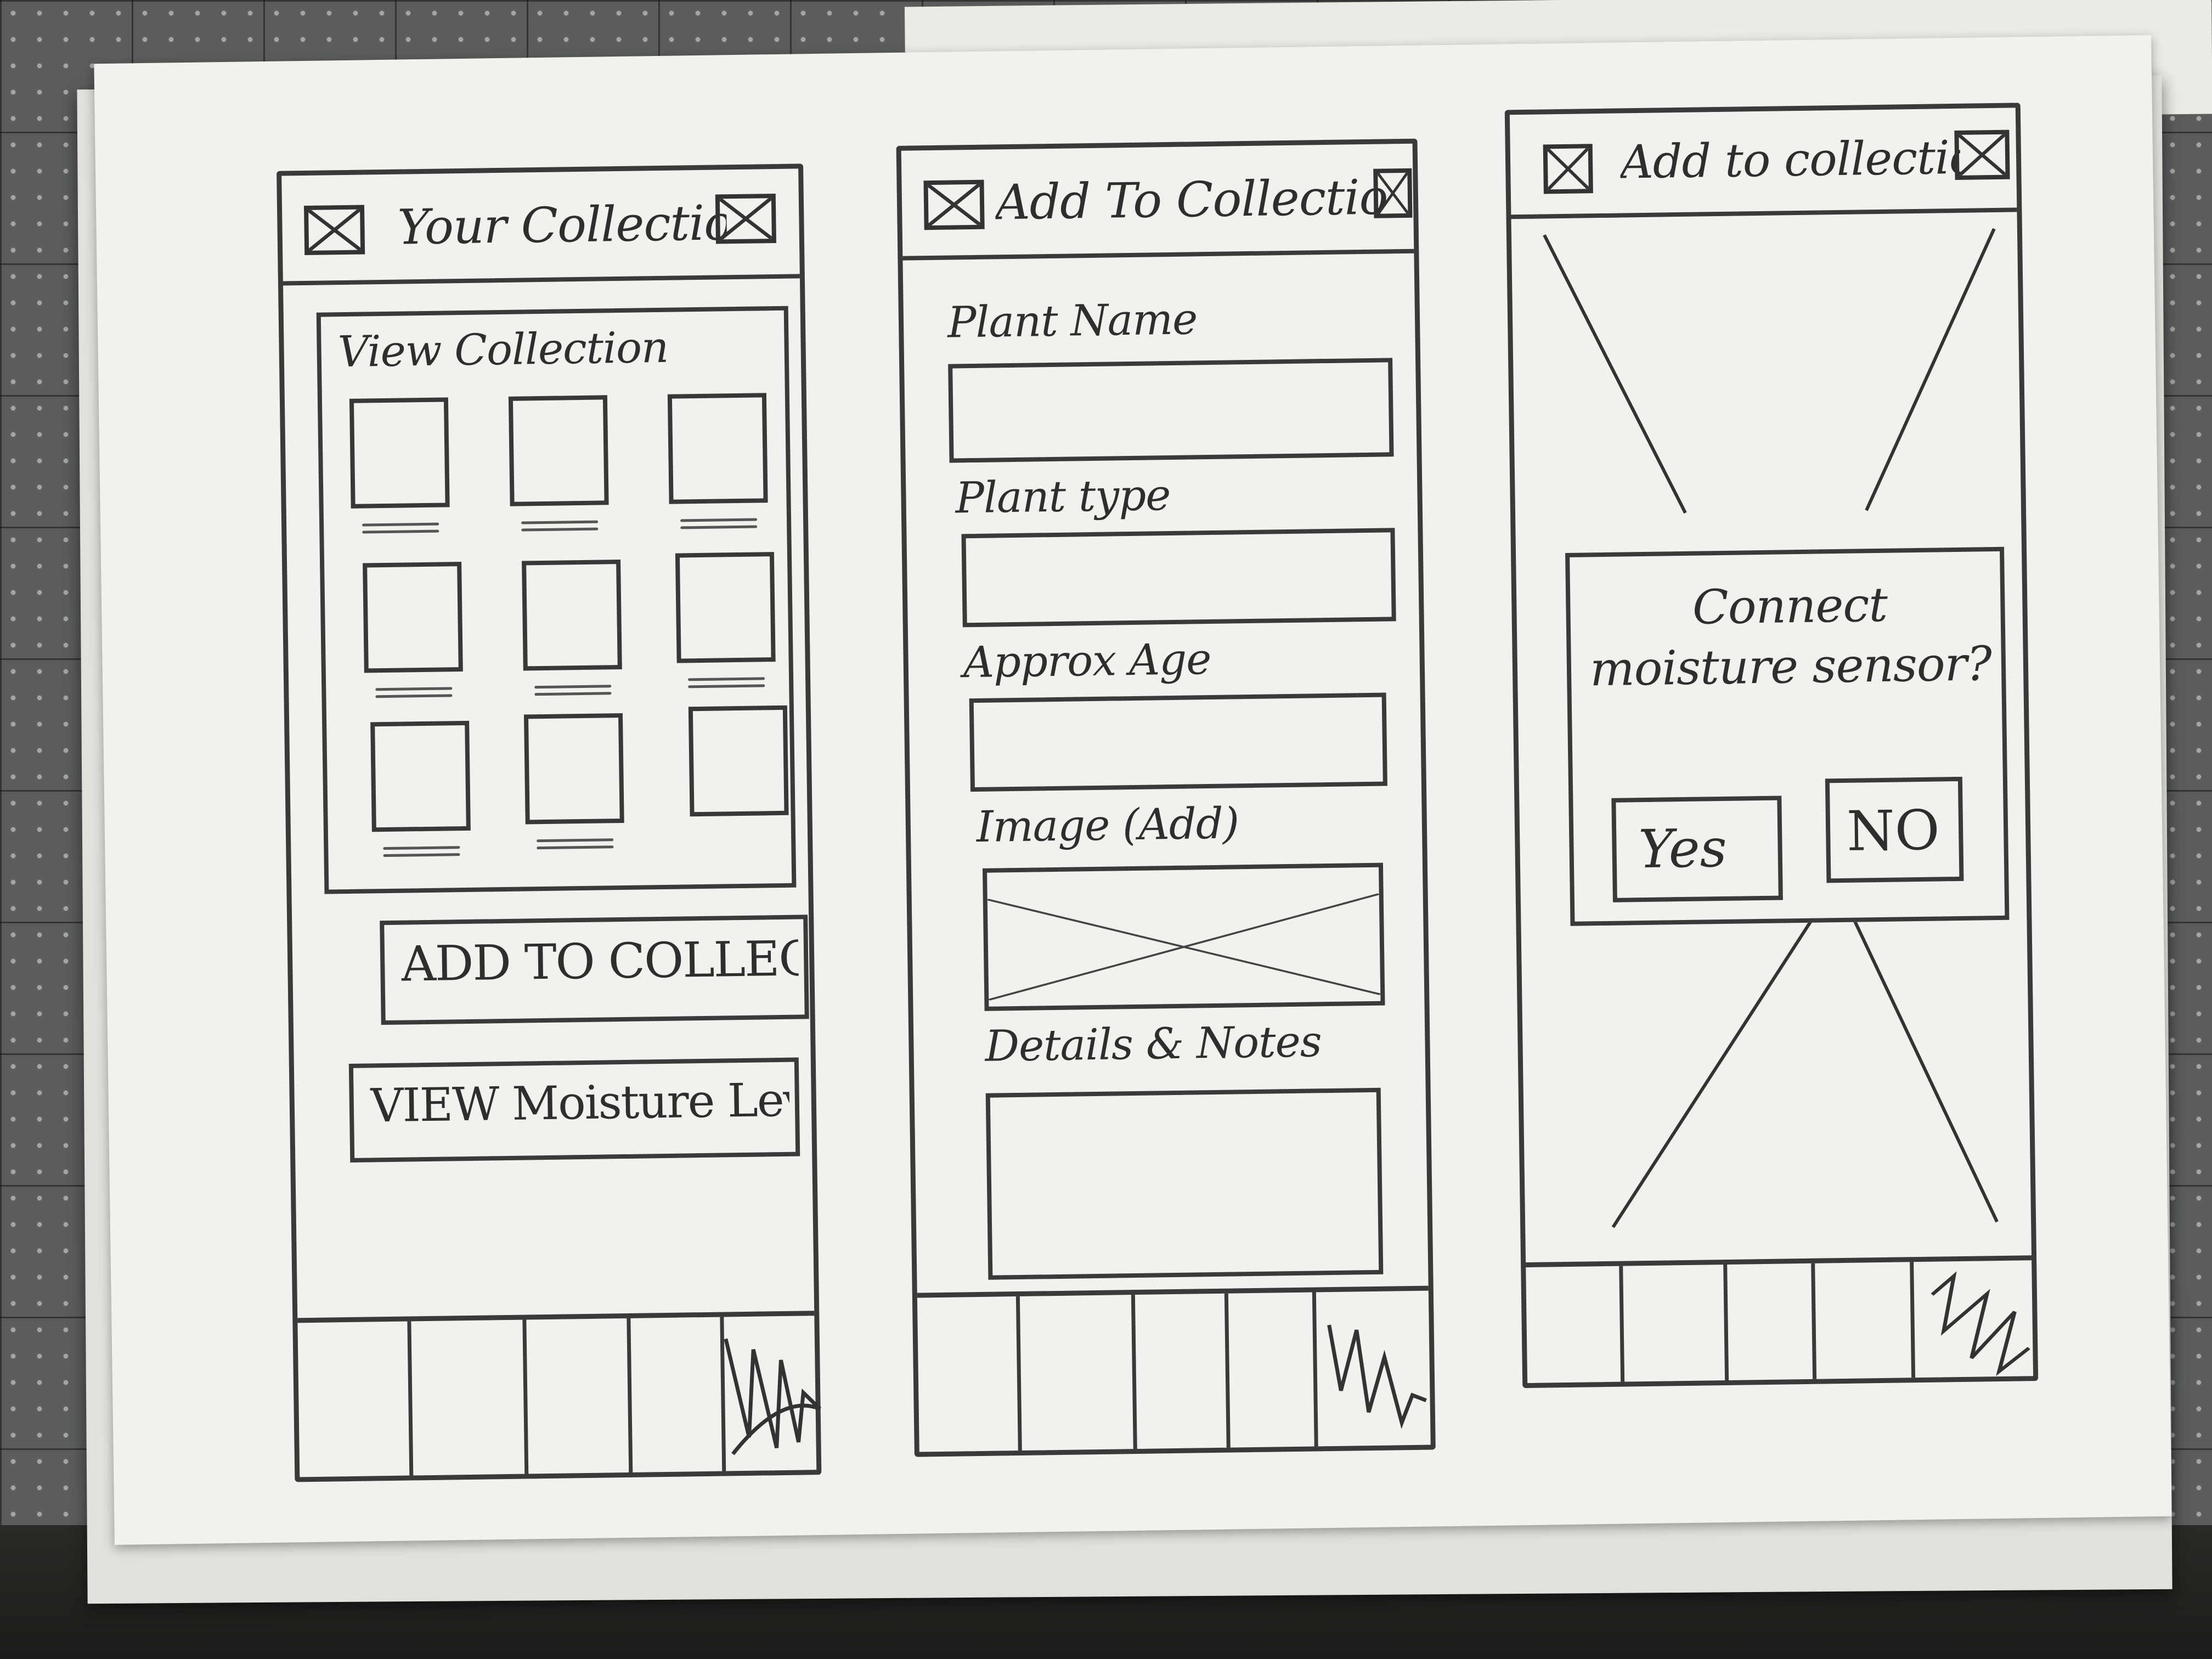  What do you see at coordinates (1184, 1183) in the screenshot?
I see `details-textarea` at bounding box center [1184, 1183].